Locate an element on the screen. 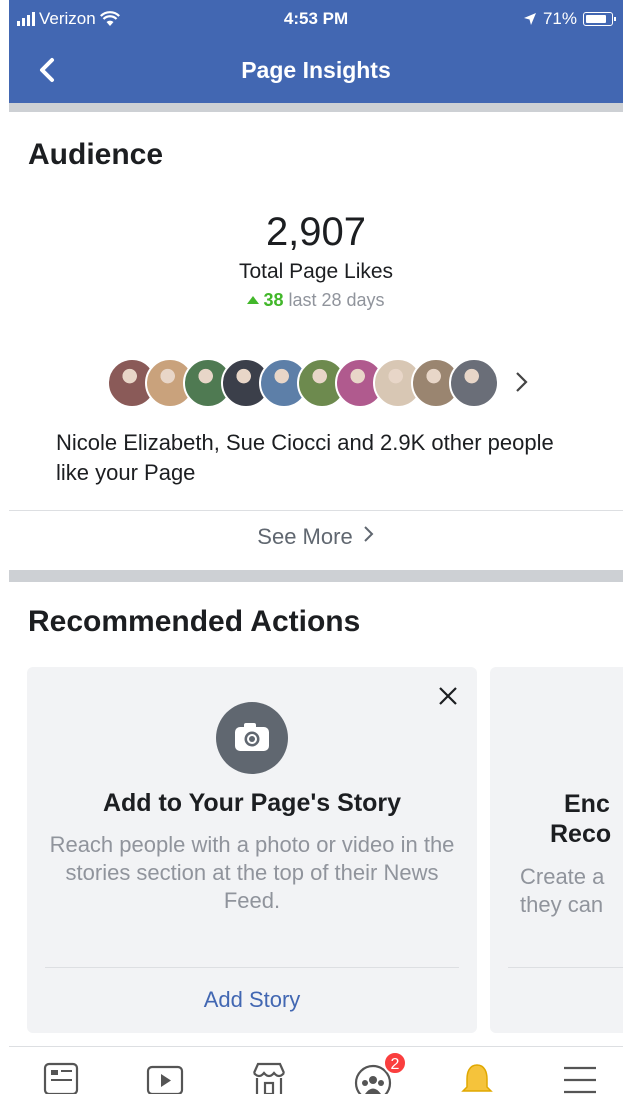 This screenshot has height=1094, width=623. liker-avatars is located at coordinates (303, 383).